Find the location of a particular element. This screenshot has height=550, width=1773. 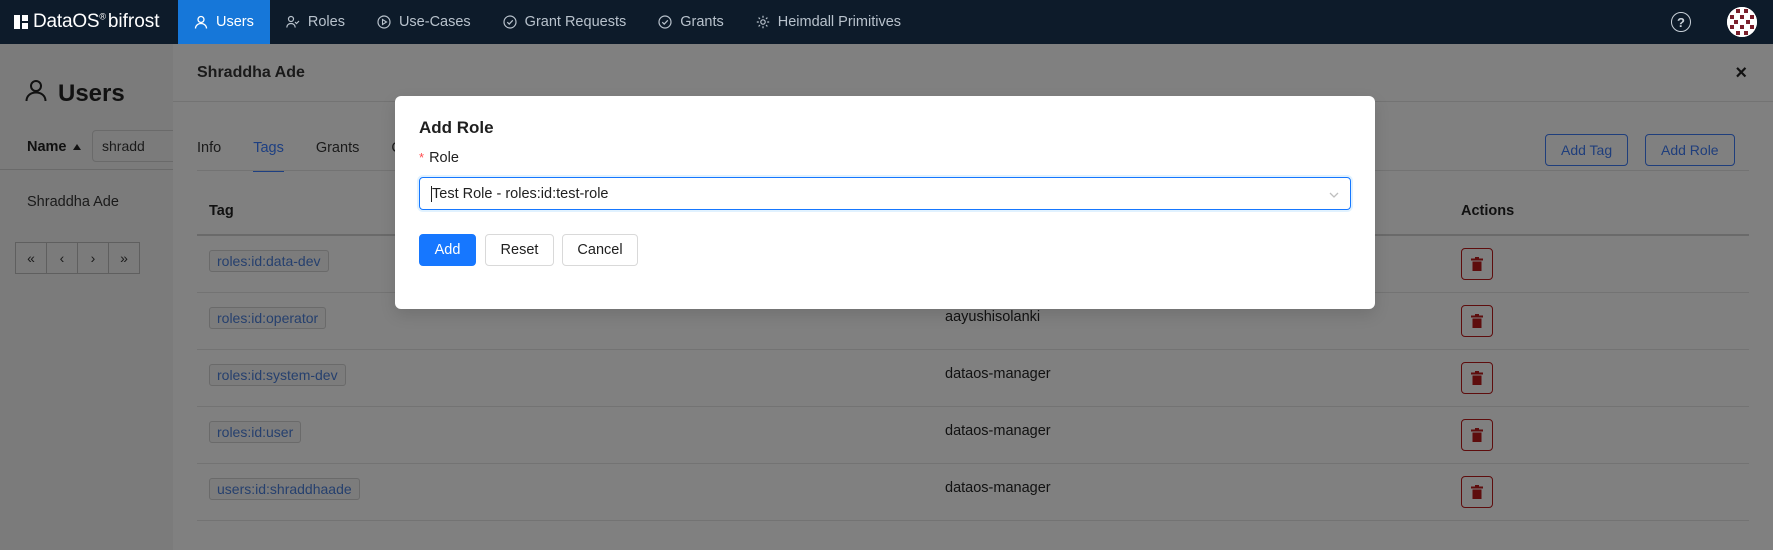

page-title: Users is located at coordinates (74, 93).